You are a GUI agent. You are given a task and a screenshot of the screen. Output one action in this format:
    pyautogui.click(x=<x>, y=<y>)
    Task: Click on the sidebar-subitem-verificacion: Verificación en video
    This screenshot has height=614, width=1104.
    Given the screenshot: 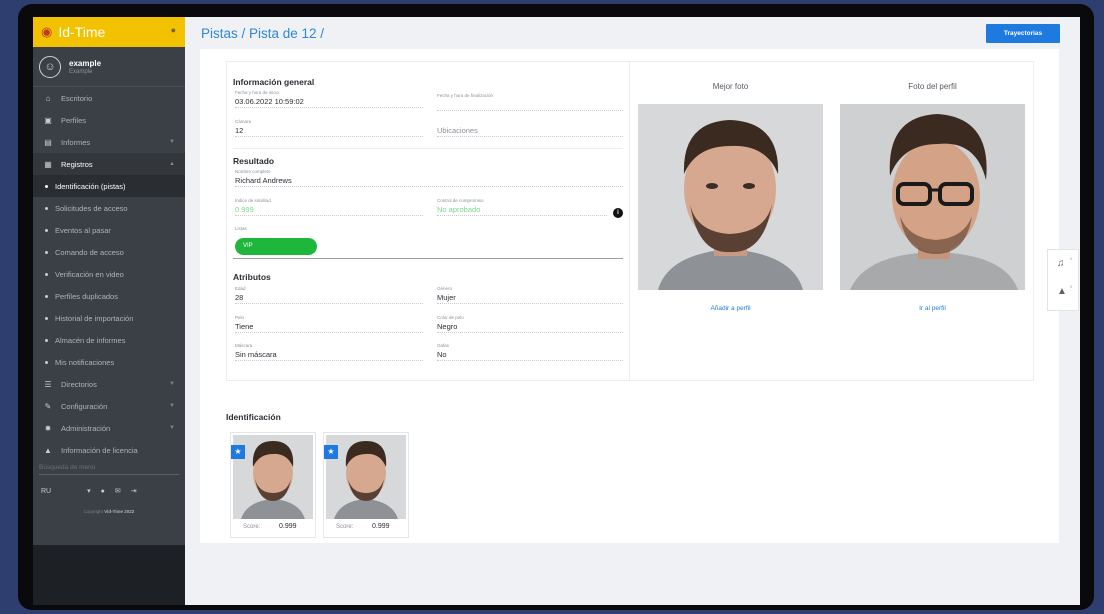 What is the action you would take?
    pyautogui.click(x=109, y=274)
    